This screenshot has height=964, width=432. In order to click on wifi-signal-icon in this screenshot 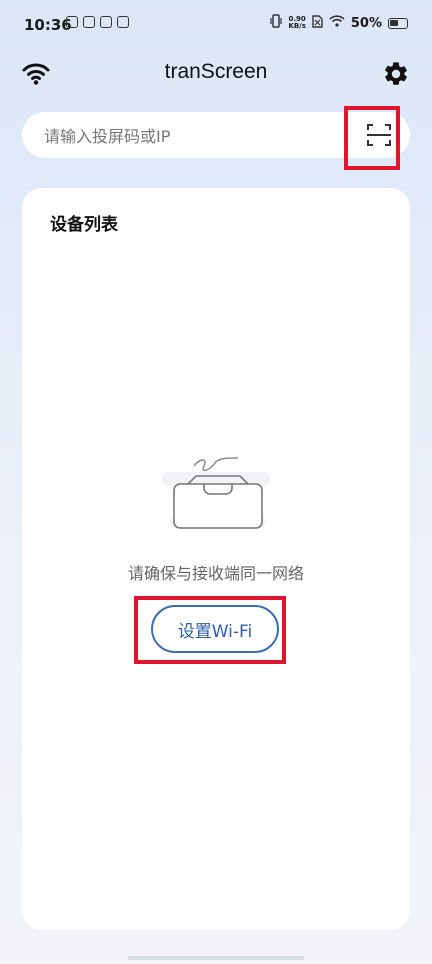, I will do `click(337, 23)`.